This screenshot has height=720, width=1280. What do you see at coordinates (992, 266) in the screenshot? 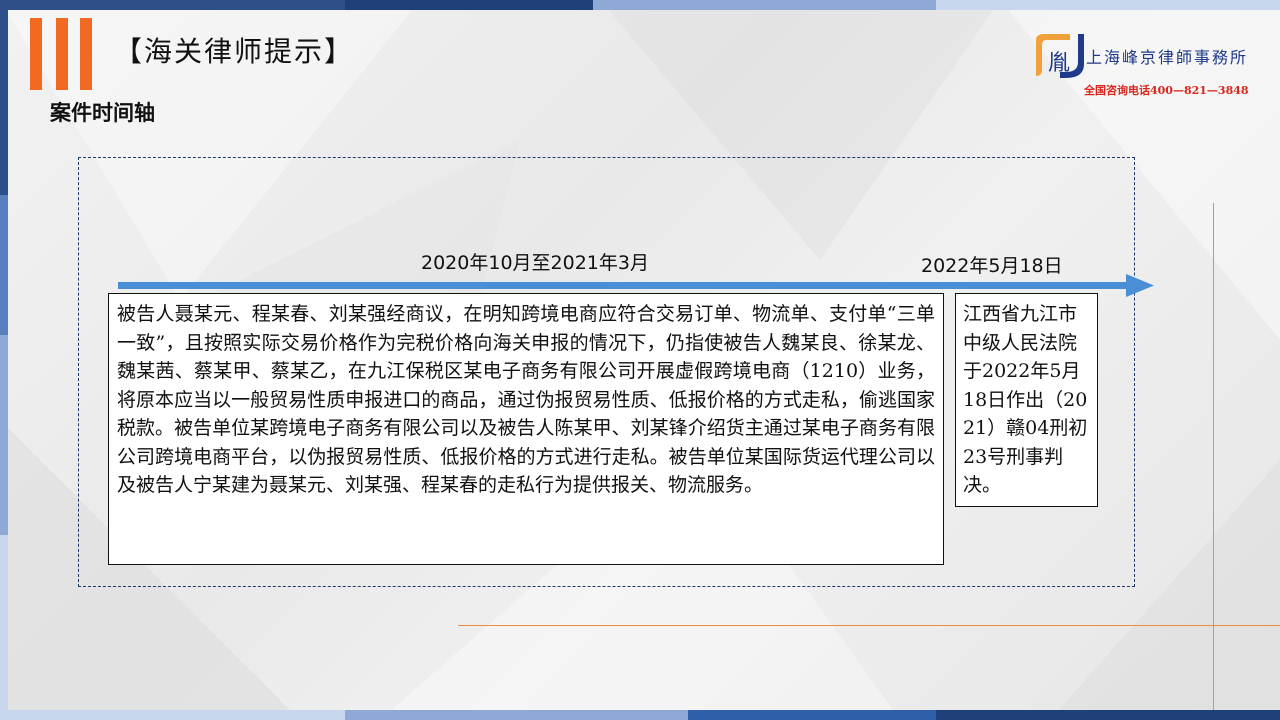
I see `timeline-date-2: 2022年5月18日` at bounding box center [992, 266].